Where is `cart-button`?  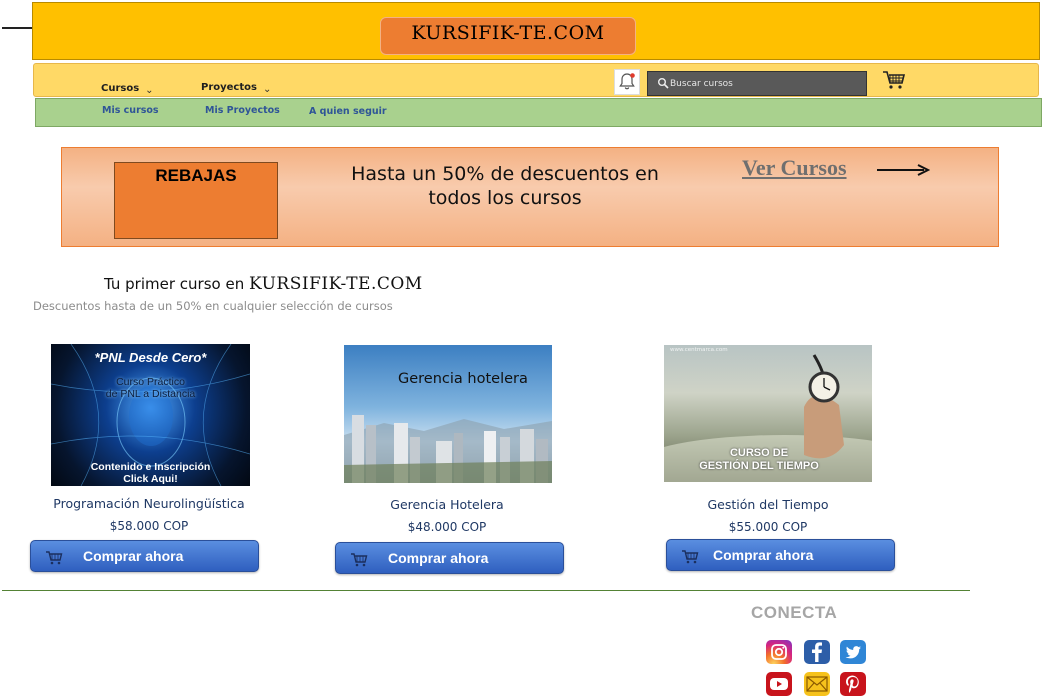 cart-button is located at coordinates (894, 82).